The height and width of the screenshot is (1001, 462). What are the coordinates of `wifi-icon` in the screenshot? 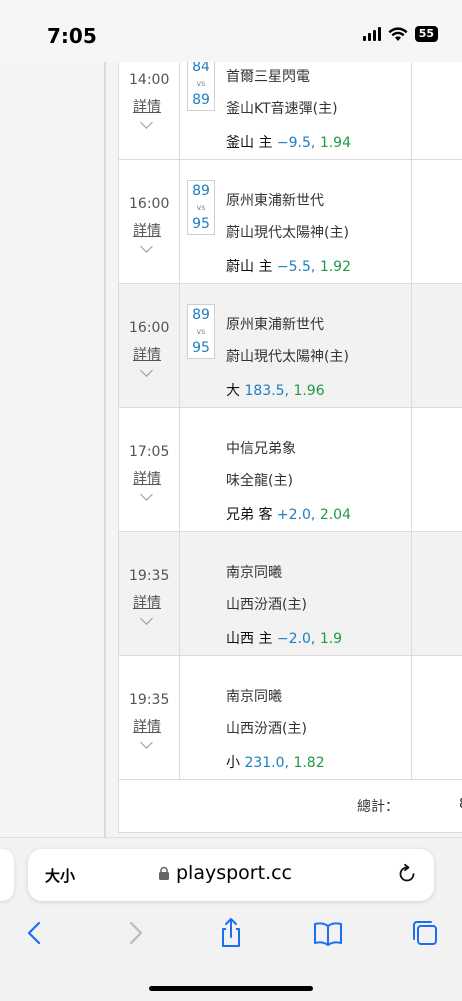 It's located at (398, 33).